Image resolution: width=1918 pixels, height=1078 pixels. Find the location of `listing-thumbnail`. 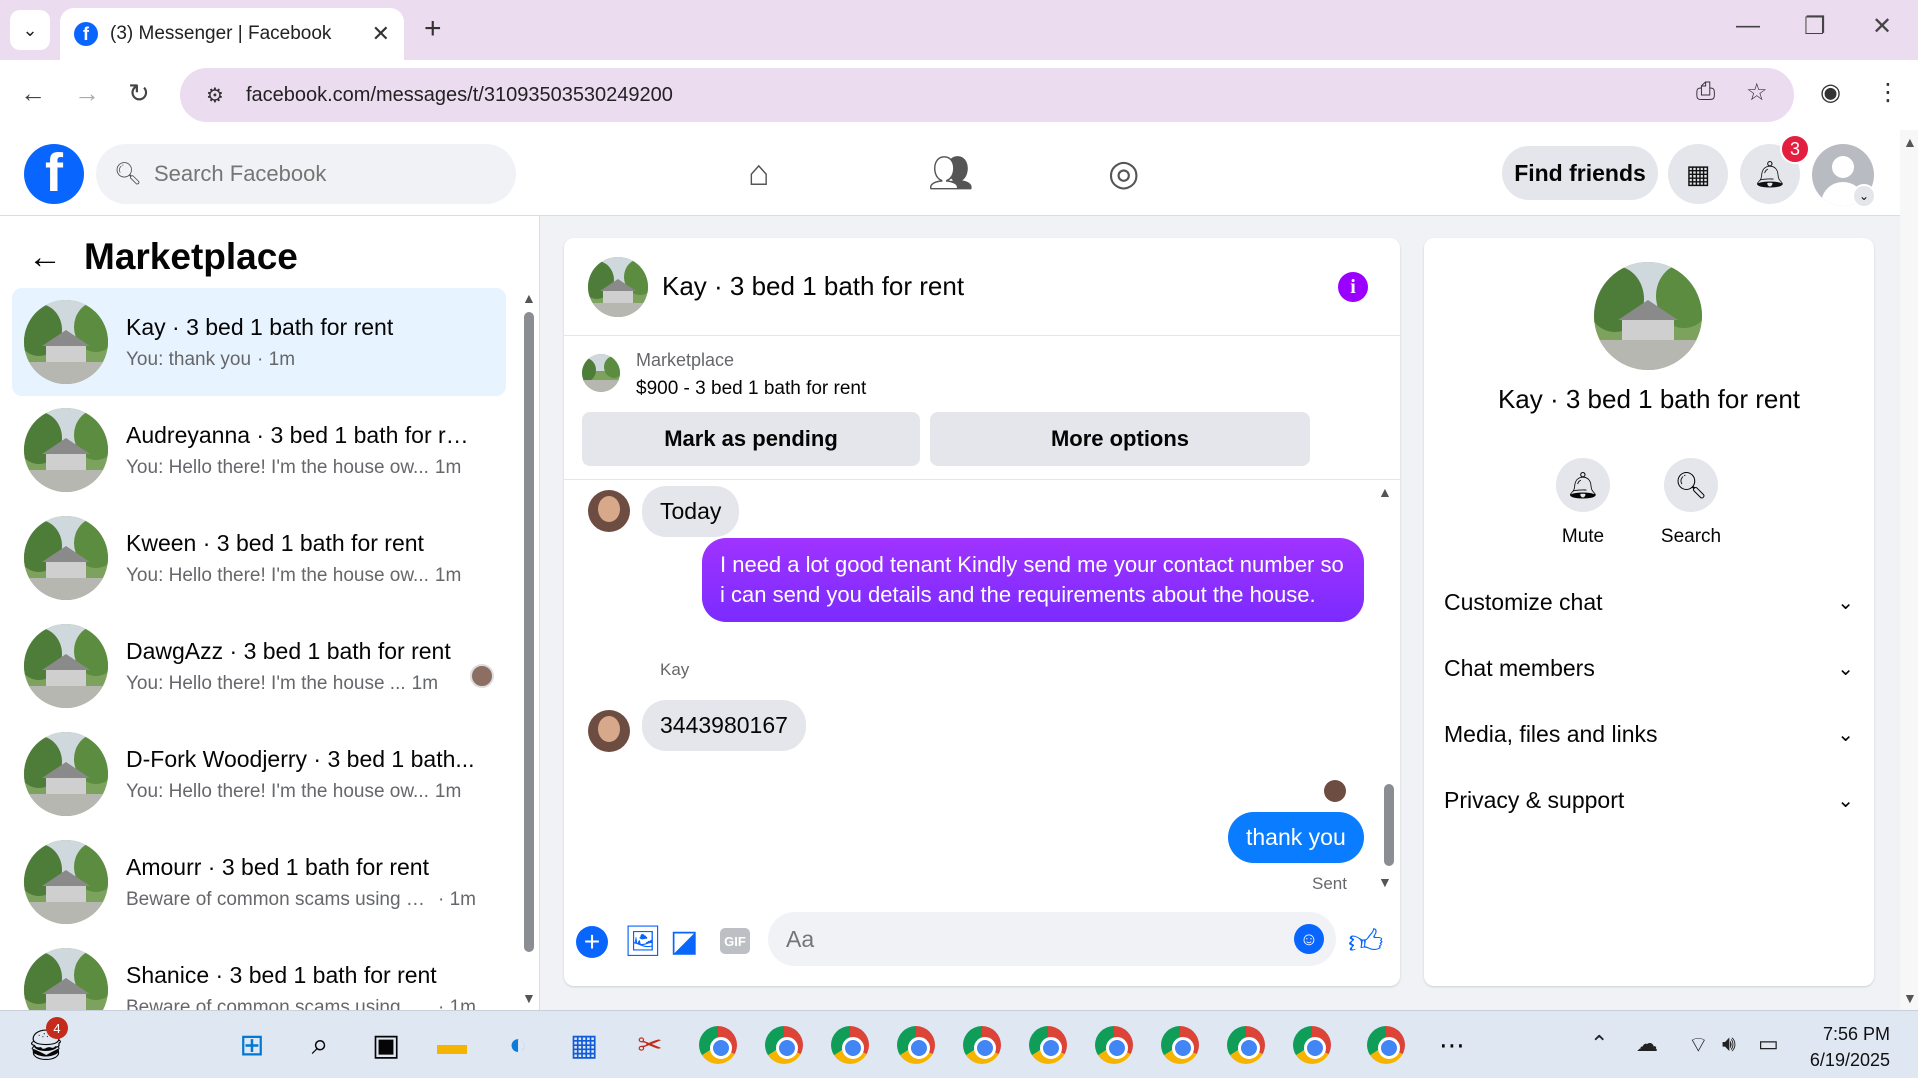

listing-thumbnail is located at coordinates (601, 373).